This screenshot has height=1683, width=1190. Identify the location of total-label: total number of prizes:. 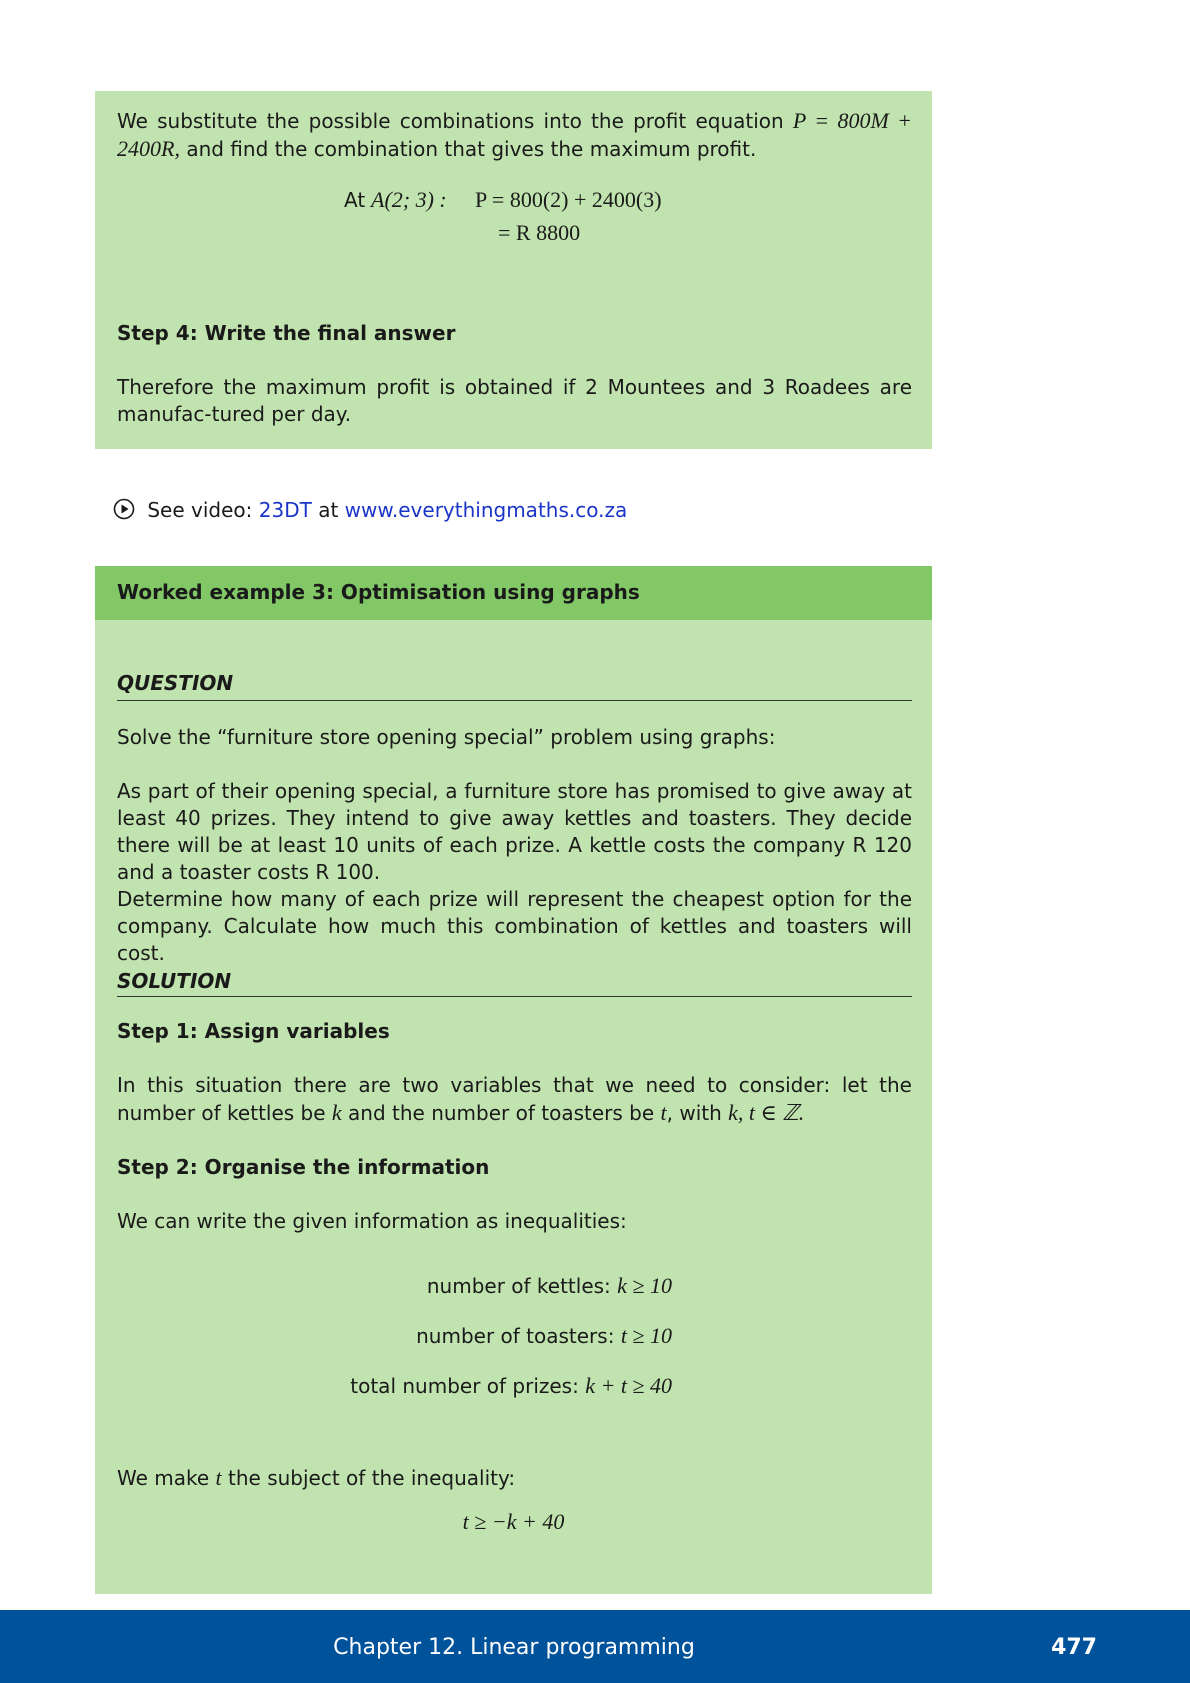
(464, 1386).